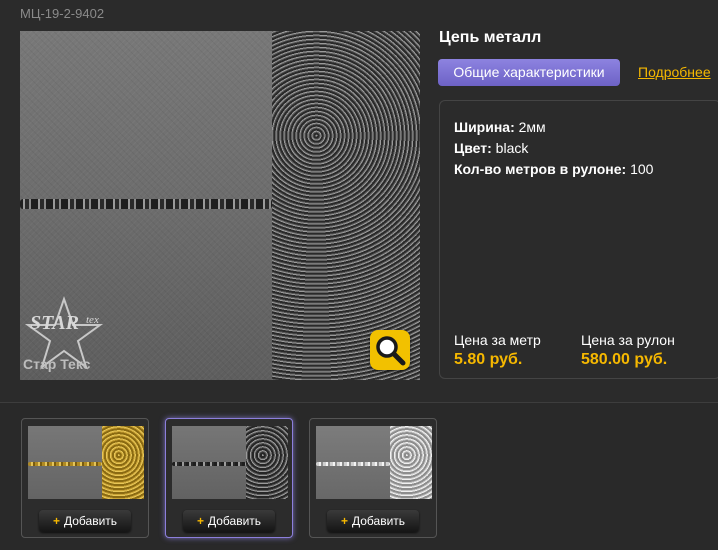 This screenshot has height=550, width=718. What do you see at coordinates (146, 204) in the screenshot?
I see `chain-sample` at bounding box center [146, 204].